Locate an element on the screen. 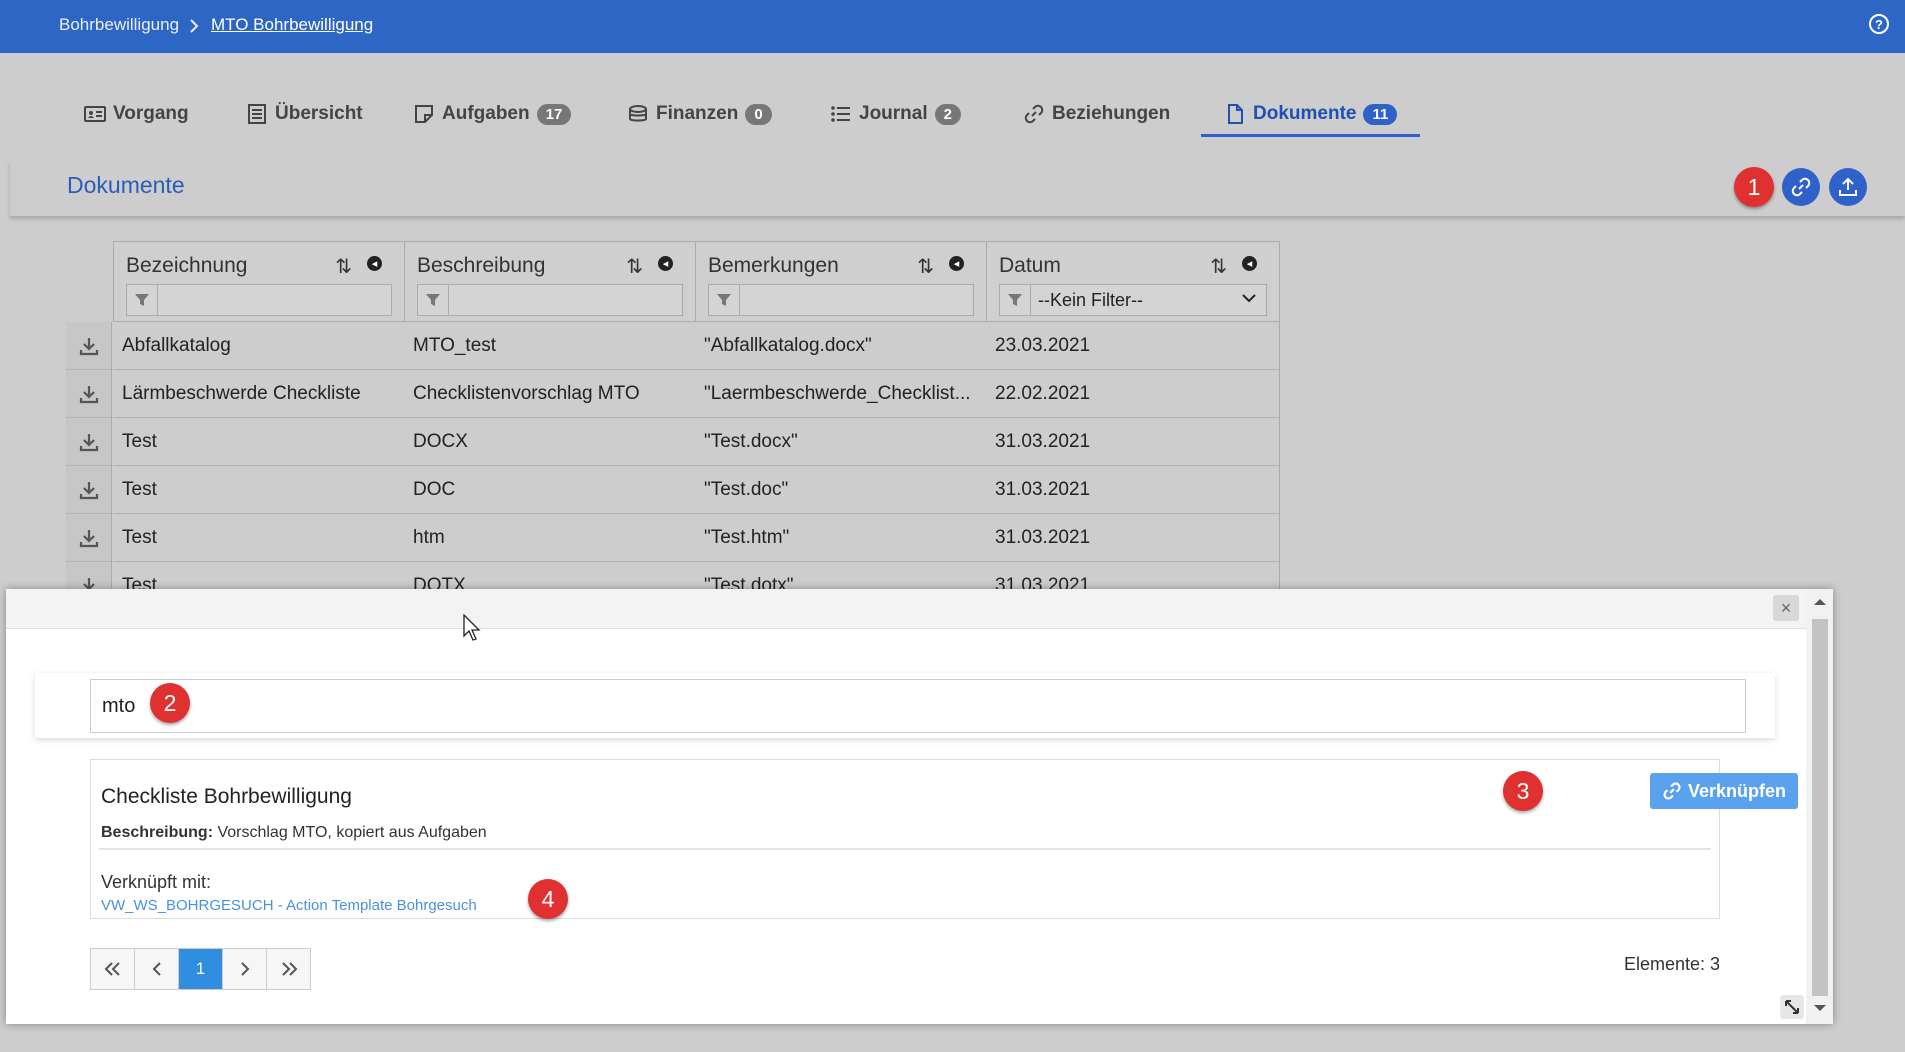 The height and width of the screenshot is (1052, 1905). table-cell: MTO_test is located at coordinates (550, 346).